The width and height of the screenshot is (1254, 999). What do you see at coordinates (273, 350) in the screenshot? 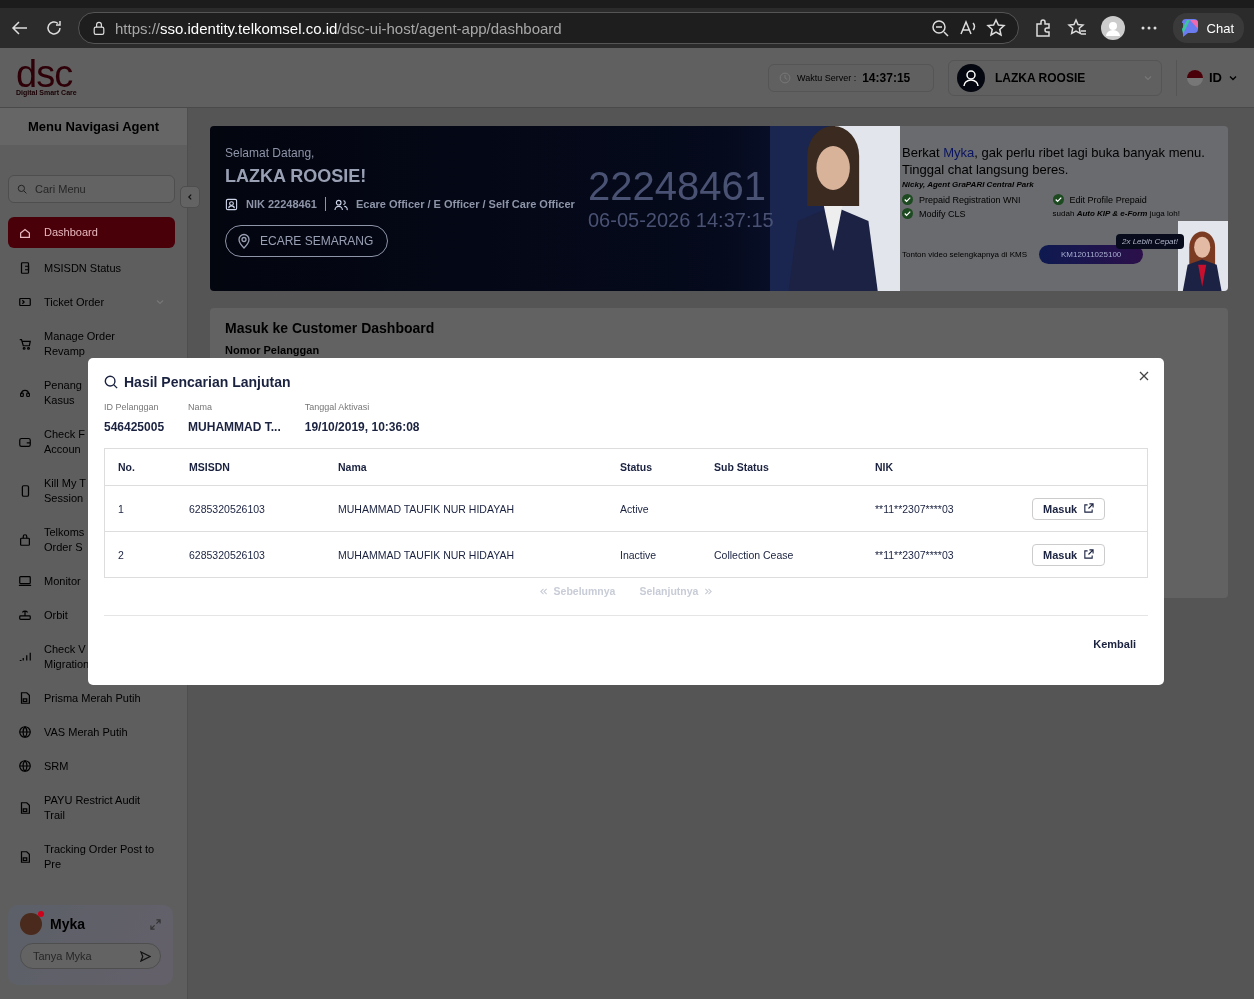
I see `field-label: Nomor Pelanggan` at bounding box center [273, 350].